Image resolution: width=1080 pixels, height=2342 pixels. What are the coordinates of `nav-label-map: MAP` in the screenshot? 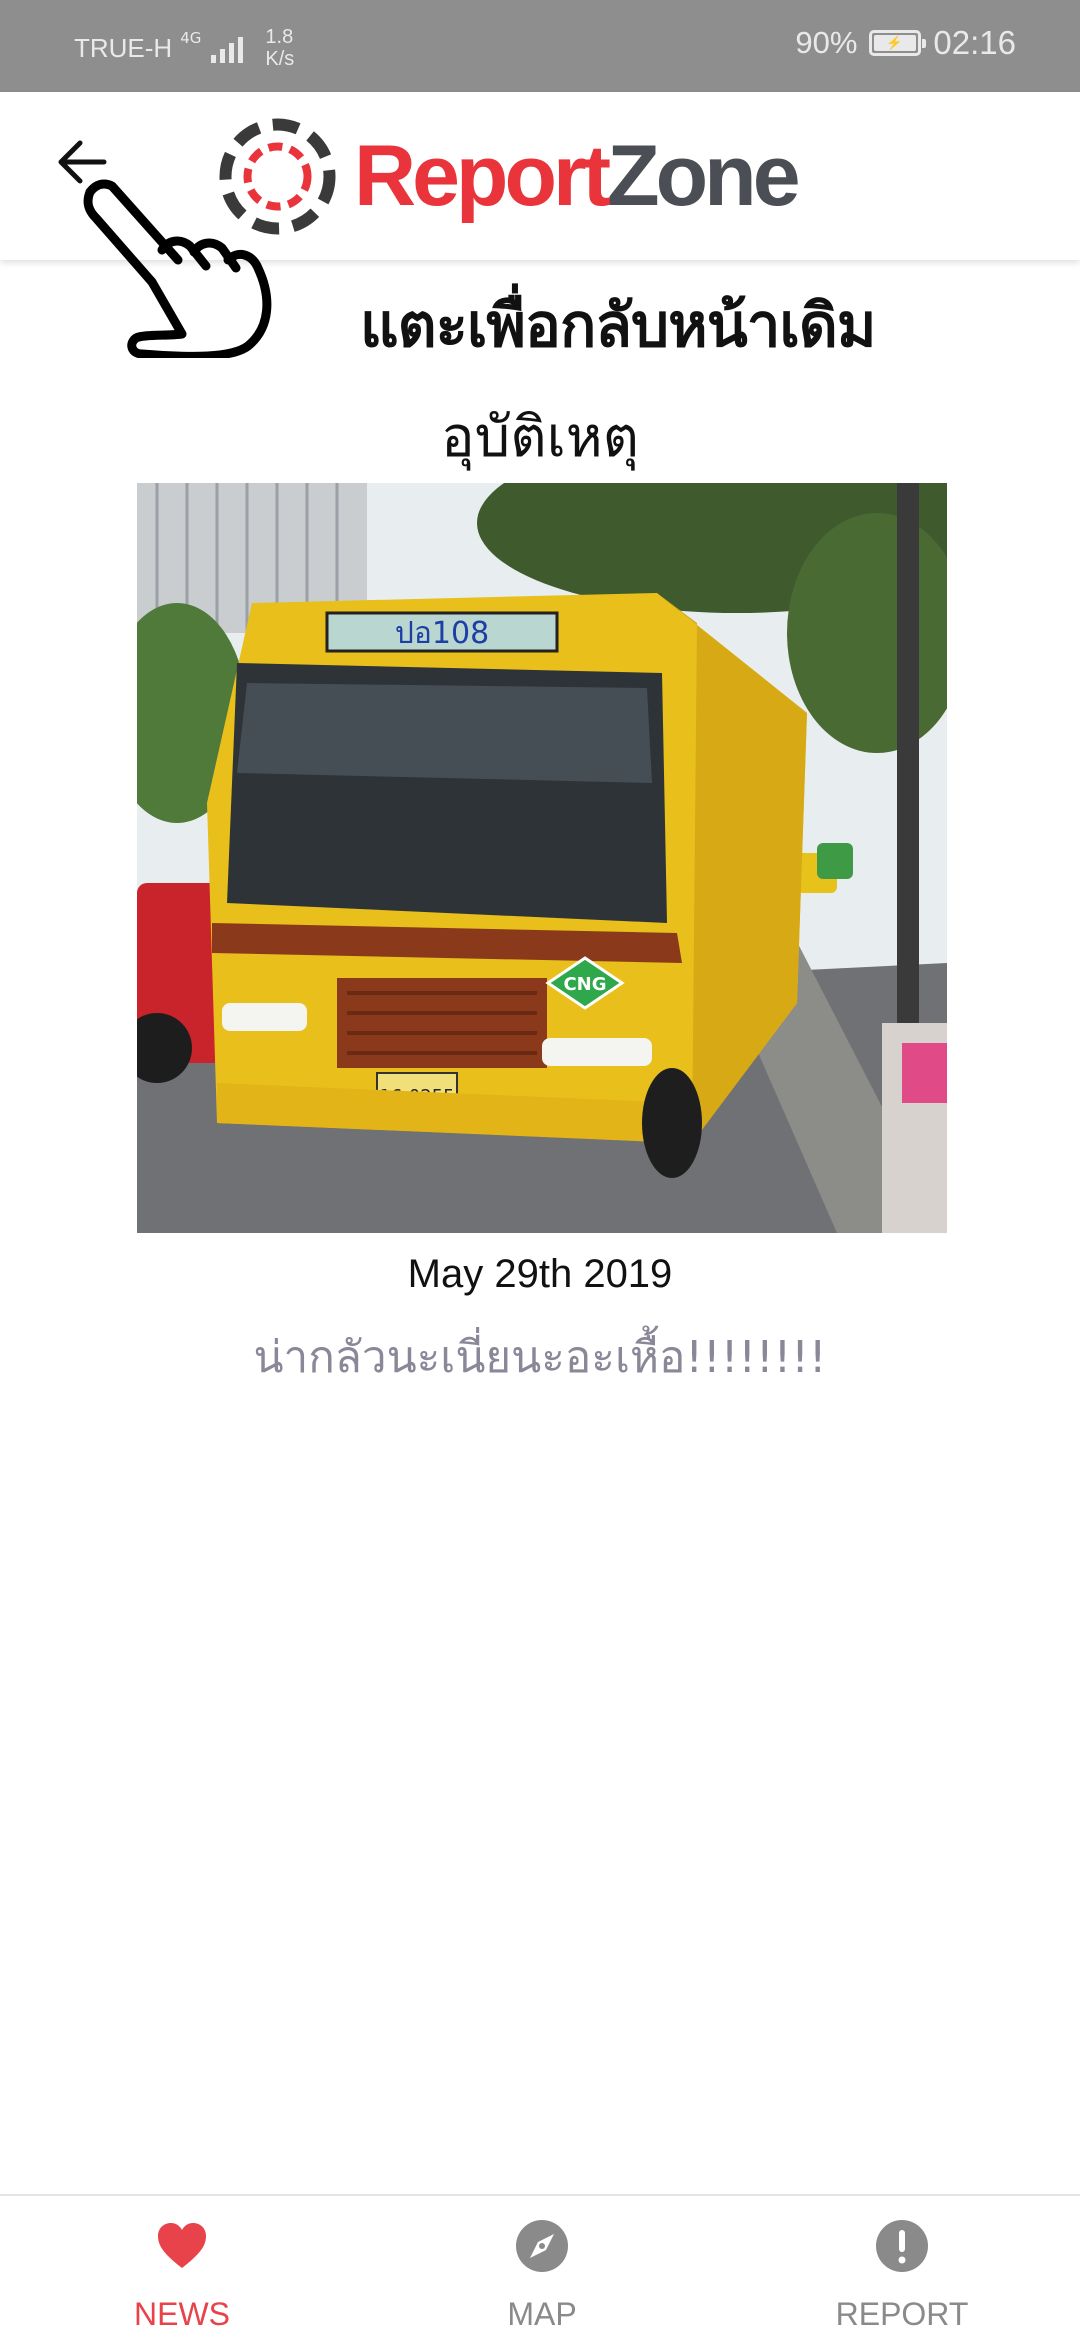 It's located at (542, 2314).